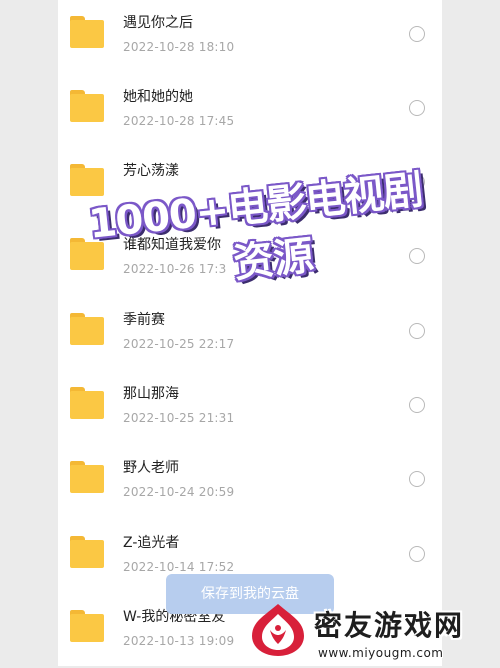  I want to click on watermark-title: 密友游戏网, so click(389, 625).